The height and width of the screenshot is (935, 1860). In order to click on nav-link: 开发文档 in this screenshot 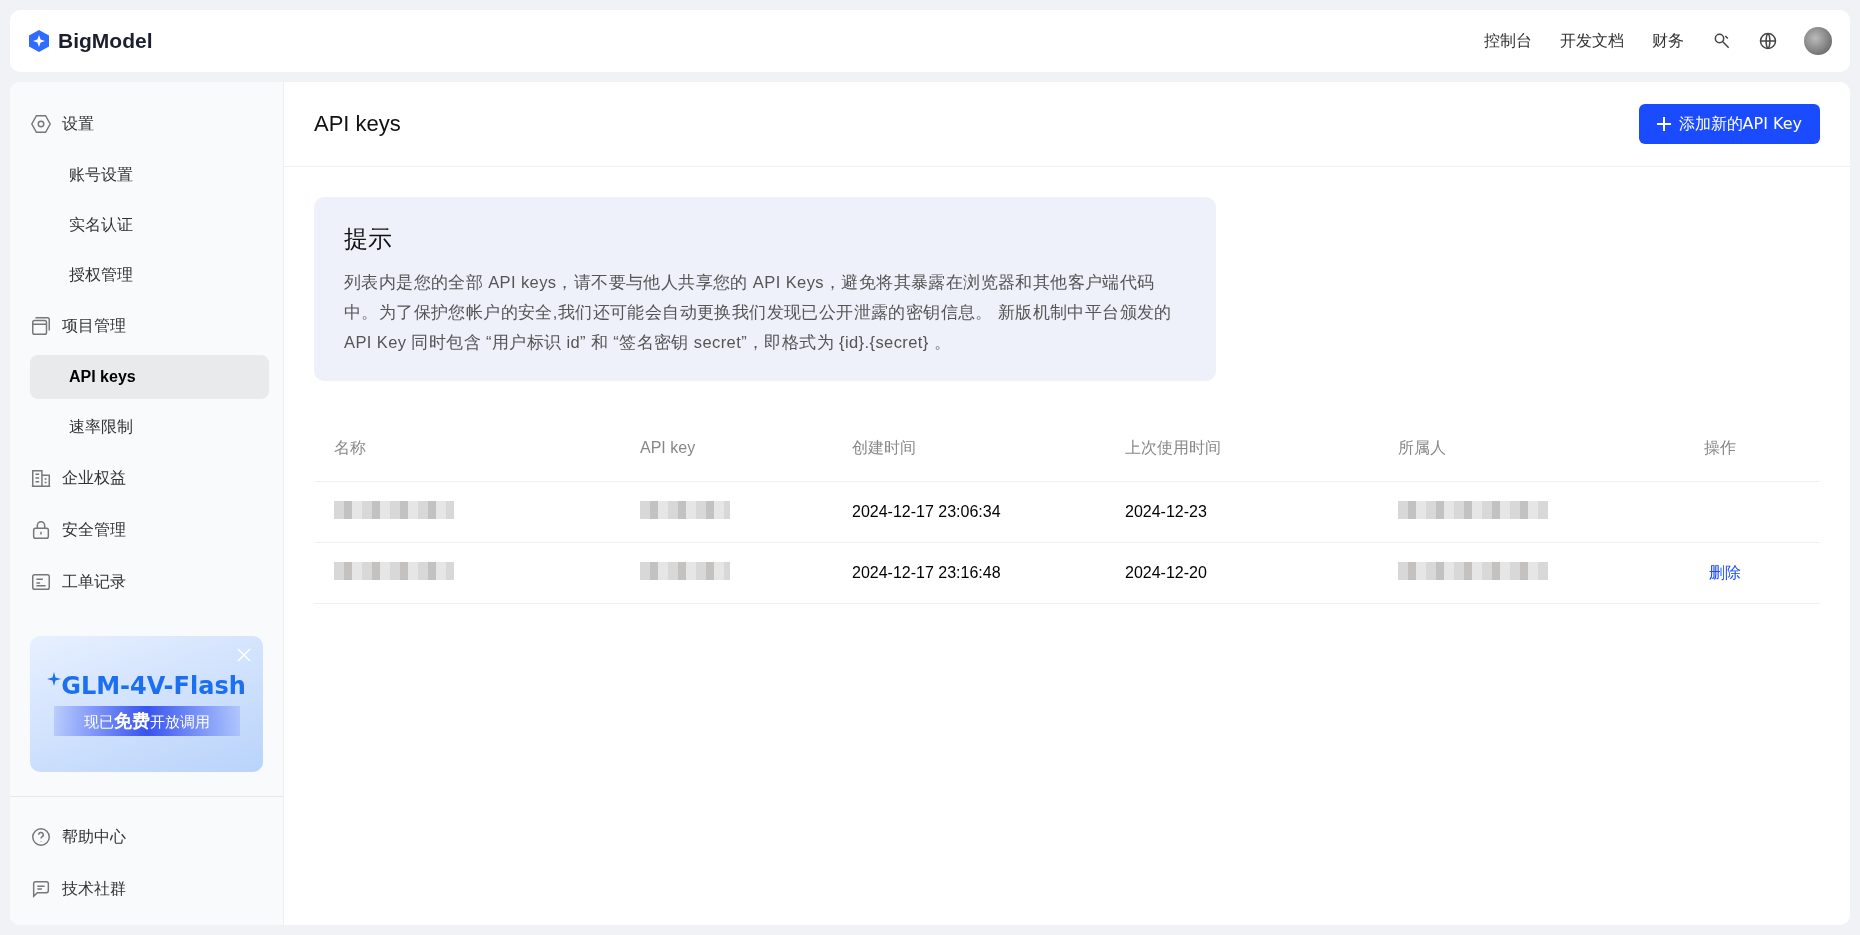, I will do `click(1592, 41)`.